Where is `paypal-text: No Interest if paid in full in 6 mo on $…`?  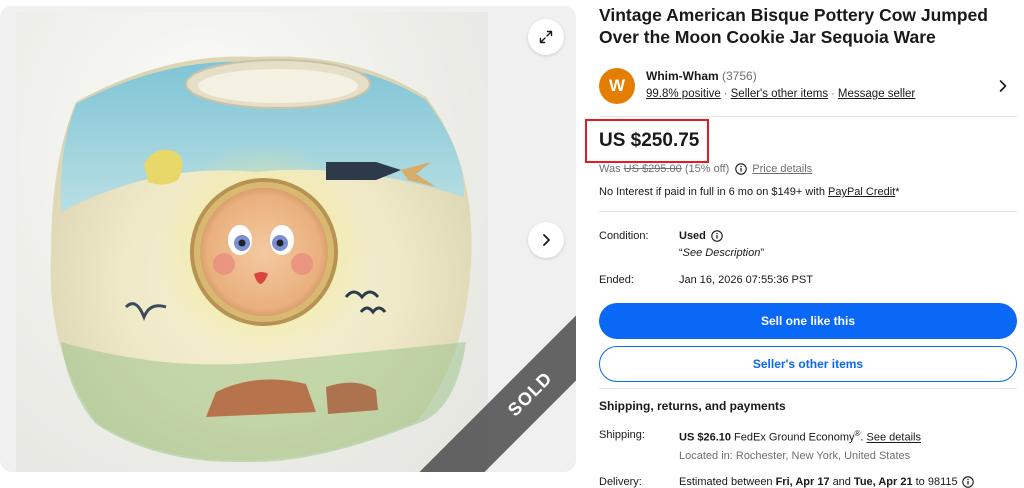 paypal-text: No Interest if paid in full in 6 mo on $… is located at coordinates (712, 192).